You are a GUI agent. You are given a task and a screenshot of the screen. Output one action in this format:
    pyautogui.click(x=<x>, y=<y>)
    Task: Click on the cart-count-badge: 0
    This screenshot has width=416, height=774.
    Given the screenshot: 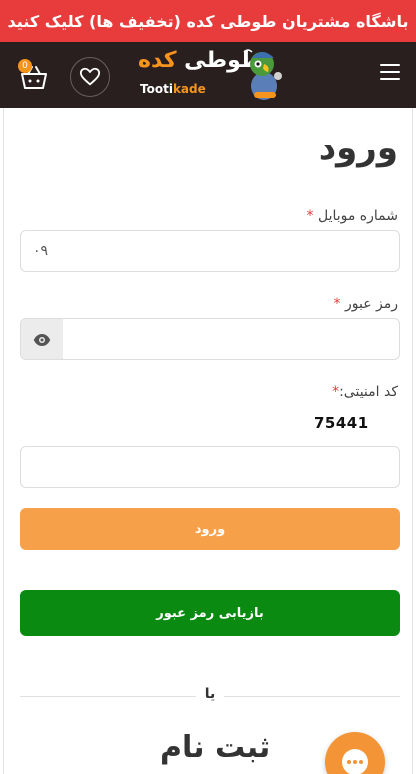 What is the action you would take?
    pyautogui.click(x=25, y=66)
    